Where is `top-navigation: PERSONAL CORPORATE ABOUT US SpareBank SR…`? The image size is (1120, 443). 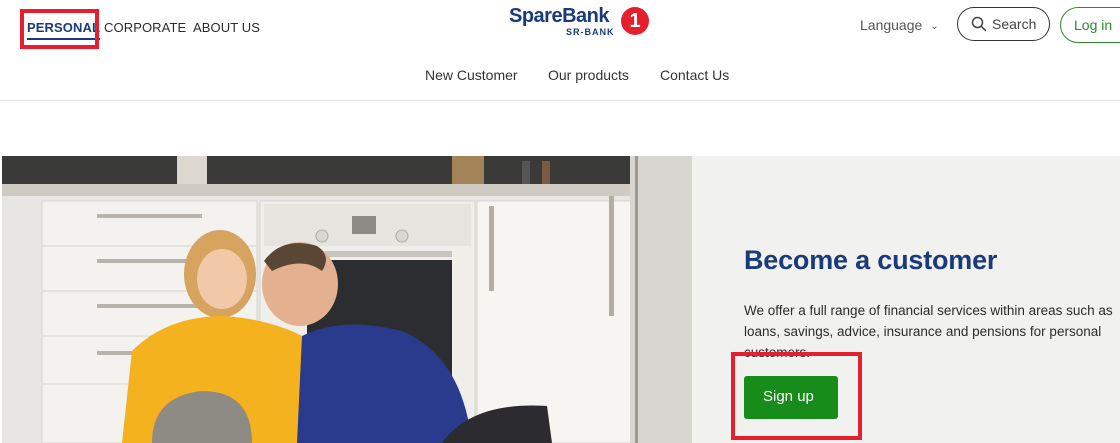
top-navigation: PERSONAL CORPORATE ABOUT US SpareBank SR… is located at coordinates (560, 26).